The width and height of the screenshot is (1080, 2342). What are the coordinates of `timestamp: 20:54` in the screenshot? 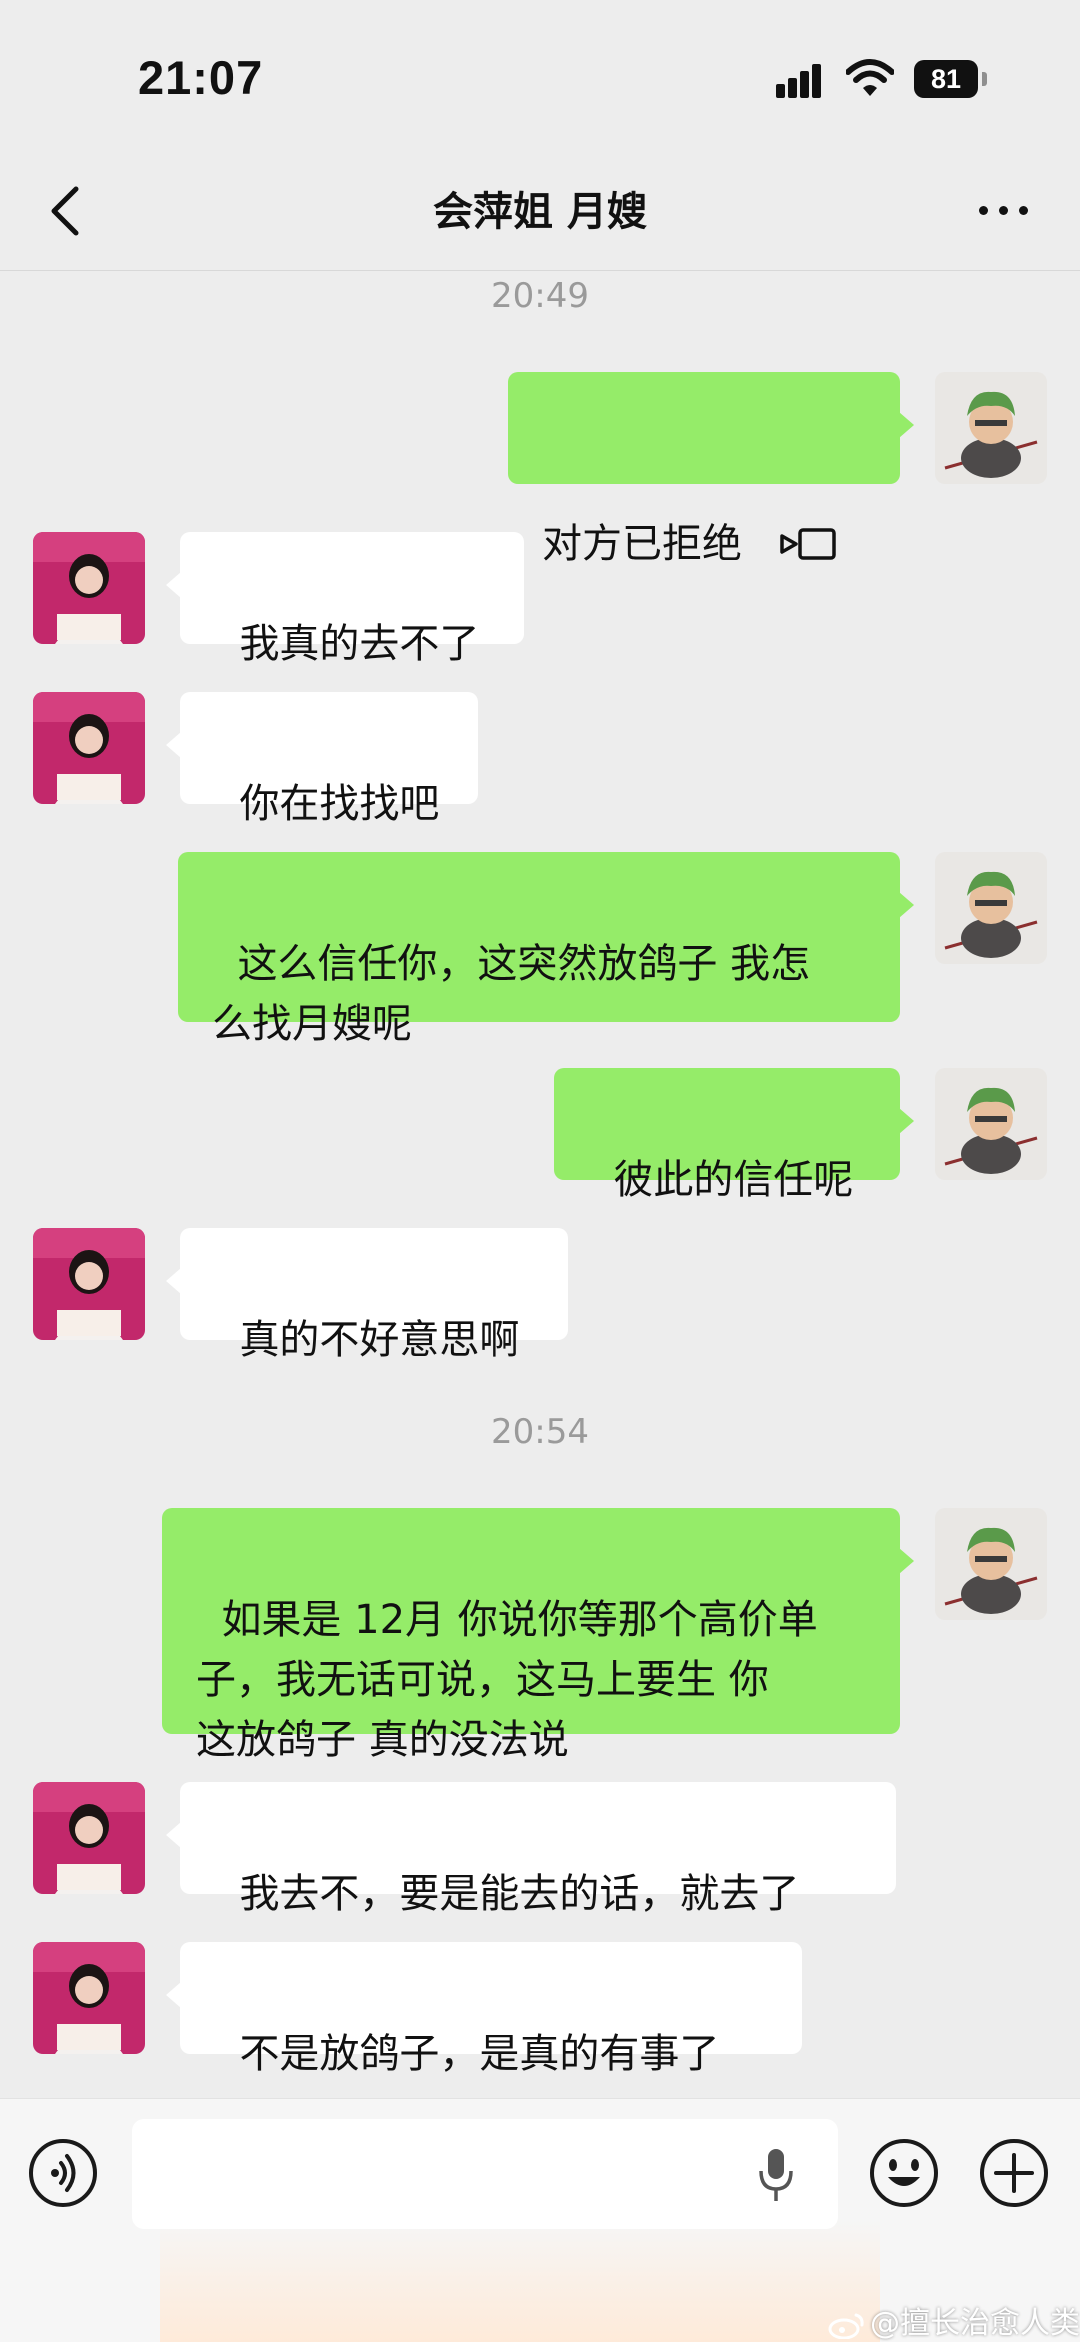 It's located at (540, 1432).